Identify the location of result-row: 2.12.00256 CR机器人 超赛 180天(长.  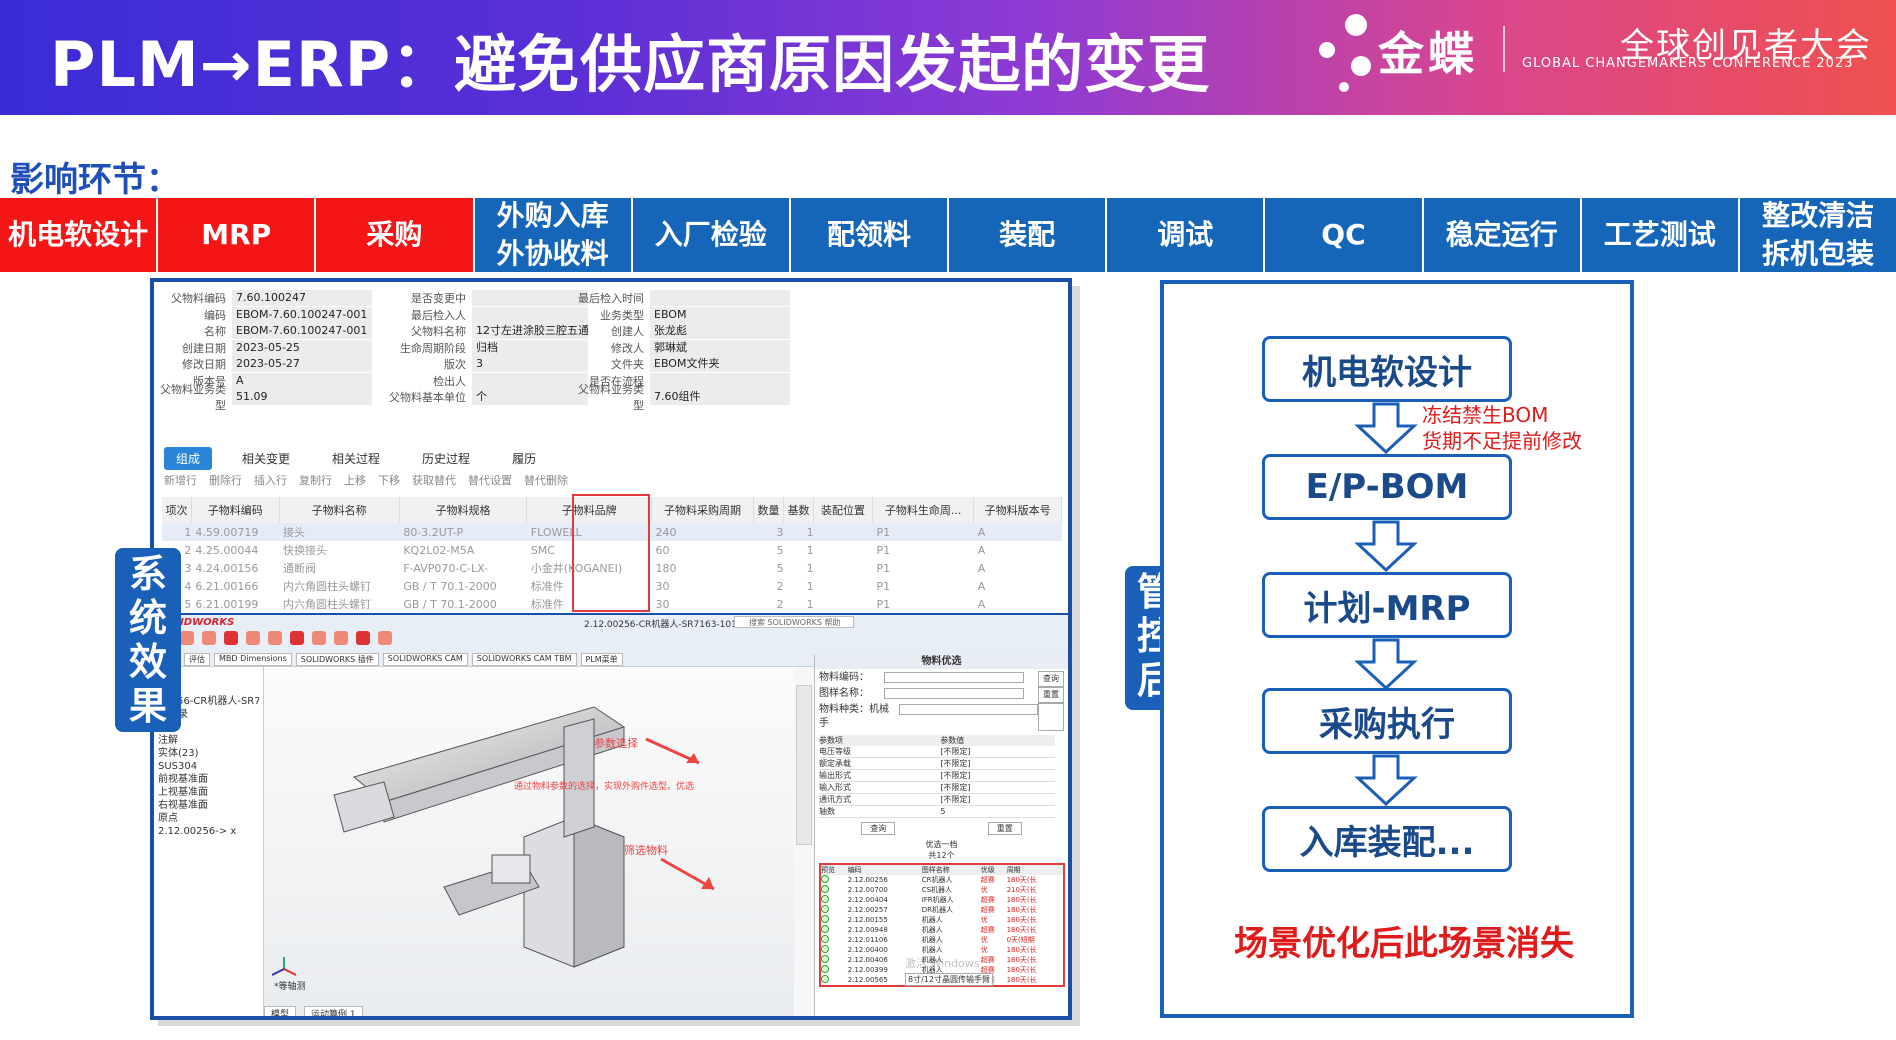
(942, 880).